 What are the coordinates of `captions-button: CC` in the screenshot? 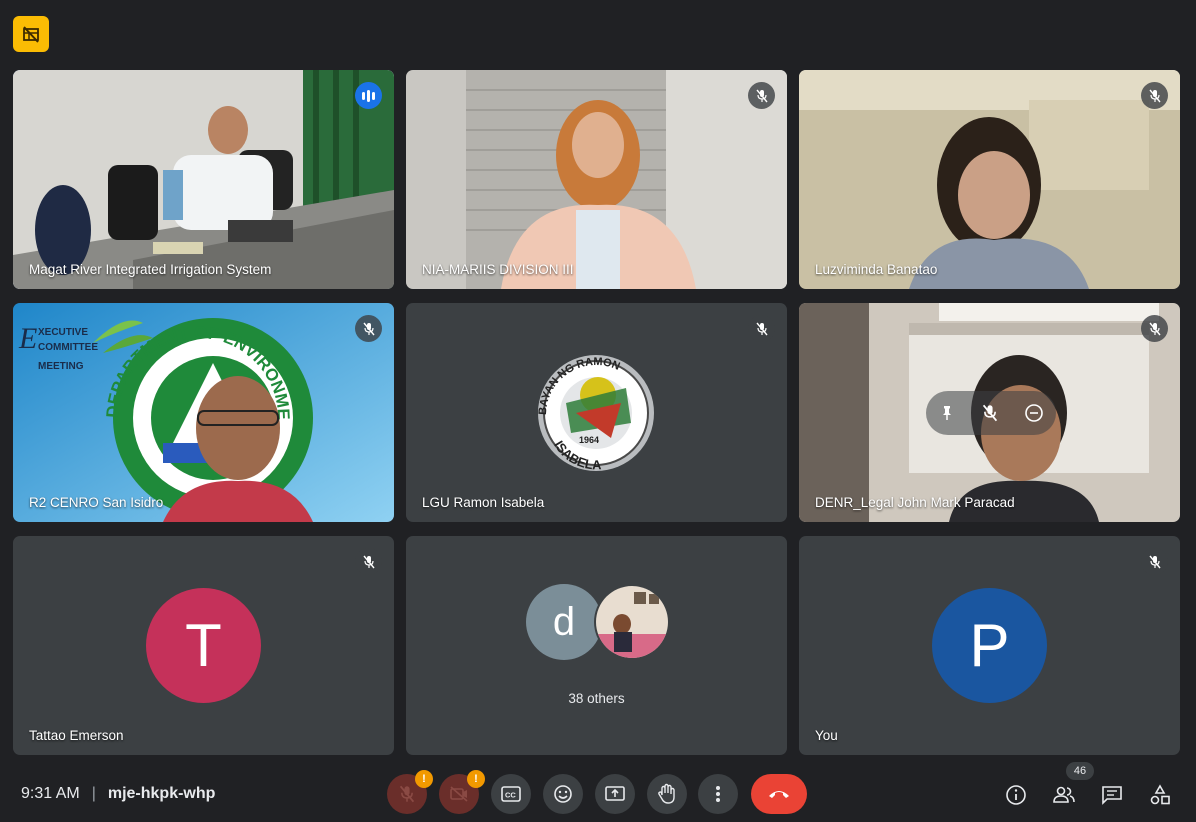 It's located at (511, 794).